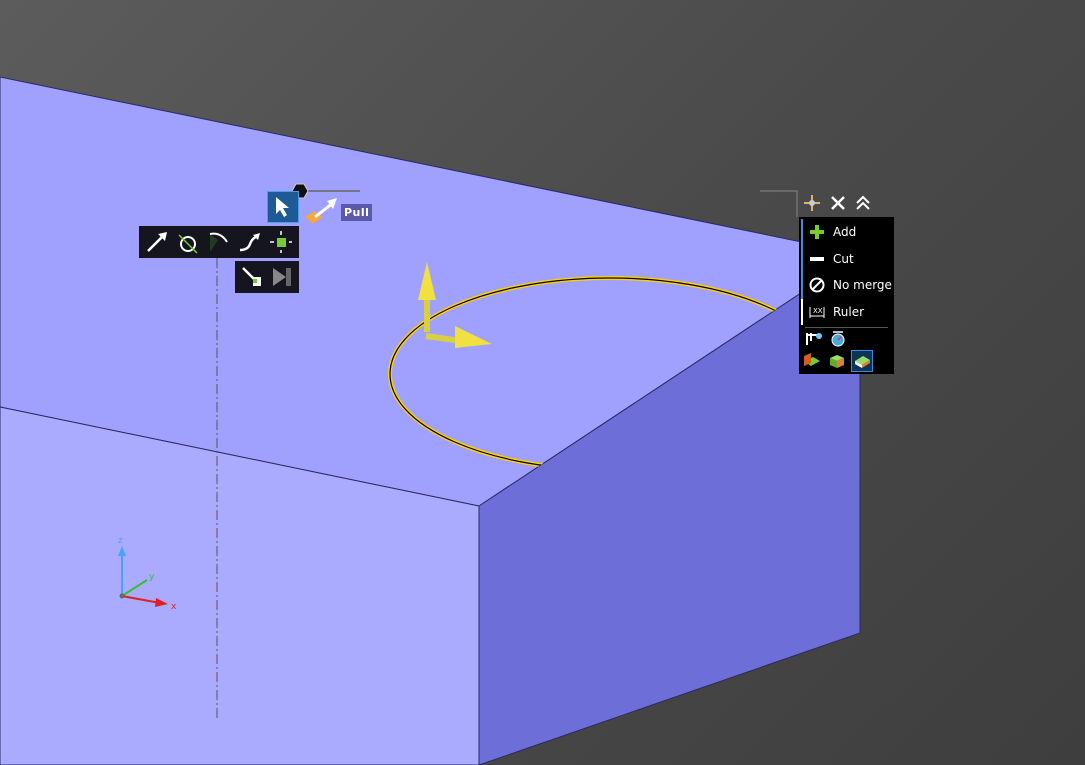 This screenshot has width=1085, height=765. I want to click on pull-tool-icon, so click(322, 214).